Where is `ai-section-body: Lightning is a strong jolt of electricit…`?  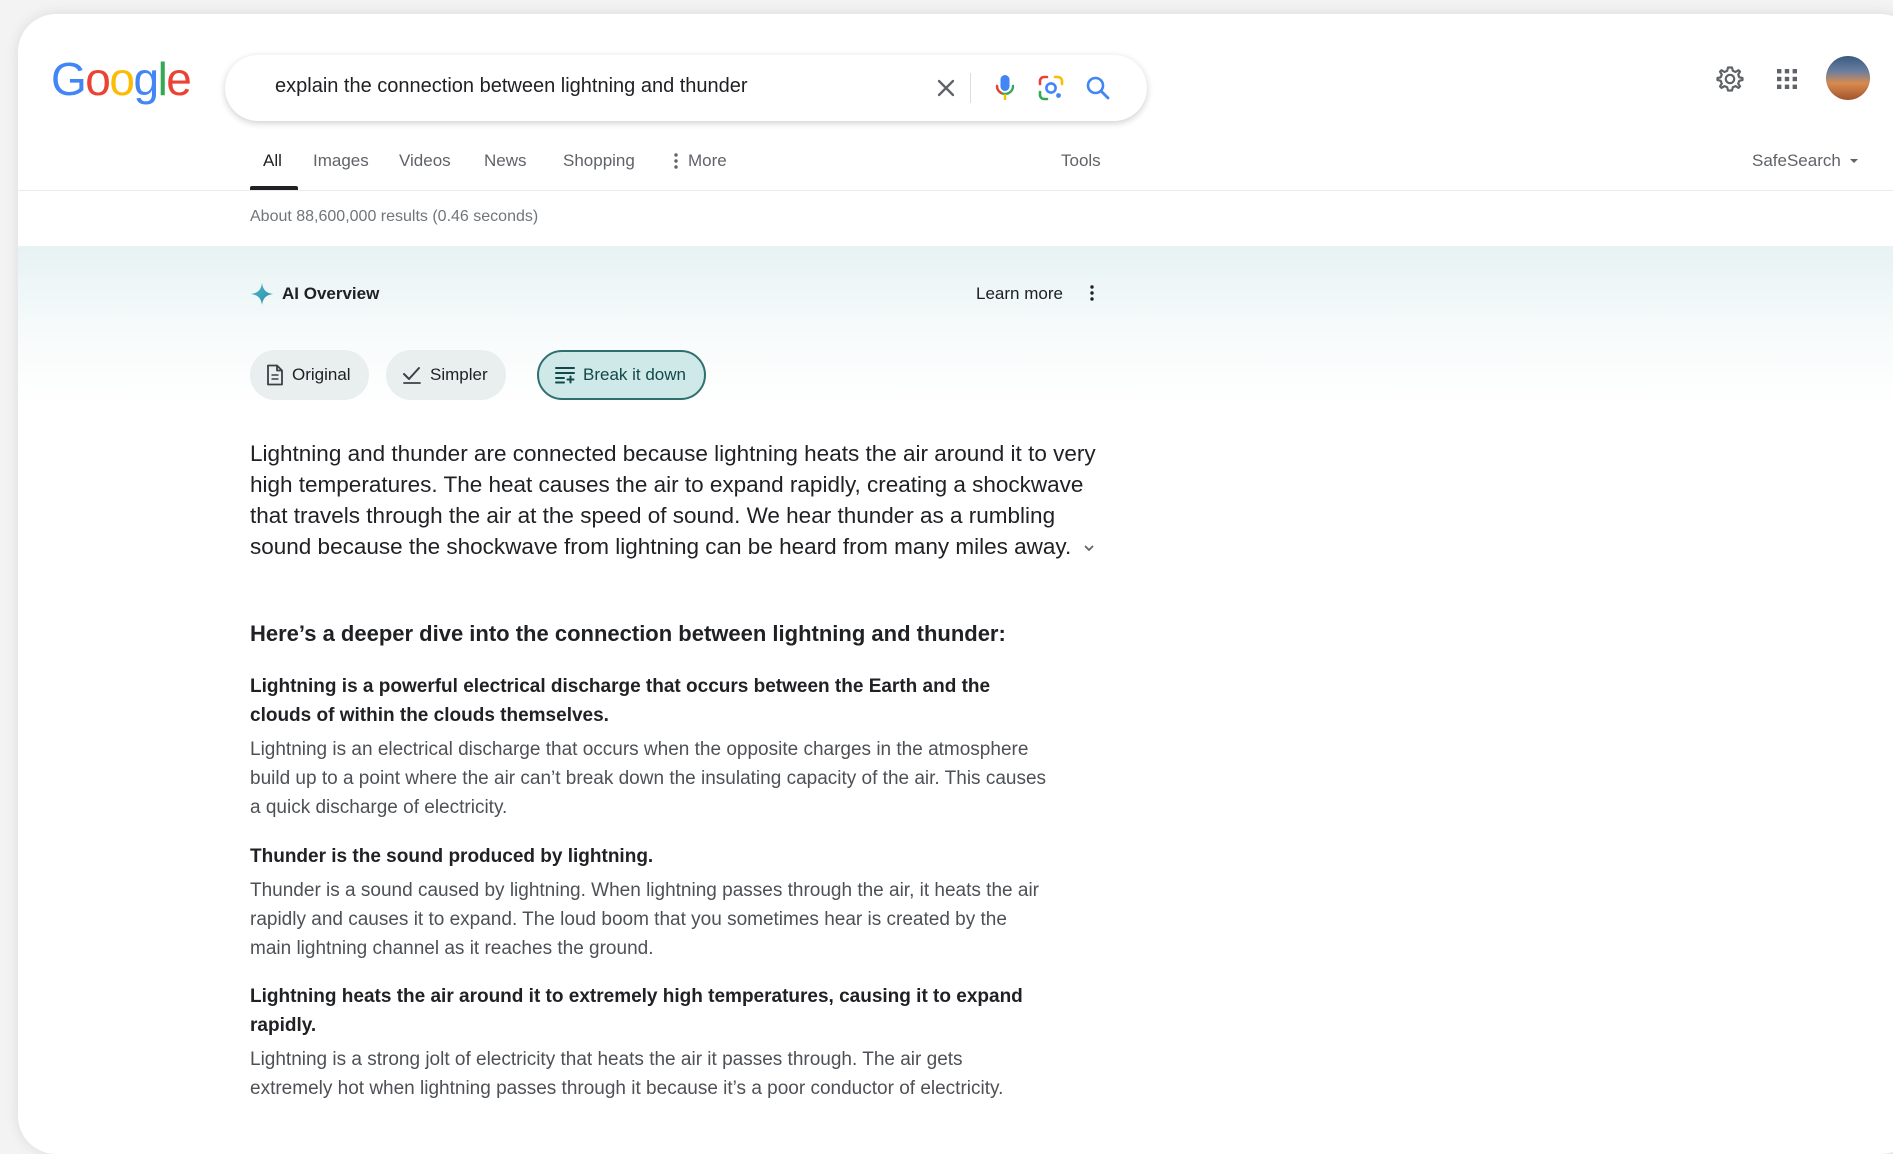
ai-section-body: Lightning is a strong jolt of electricit… is located at coordinates (627, 1074).